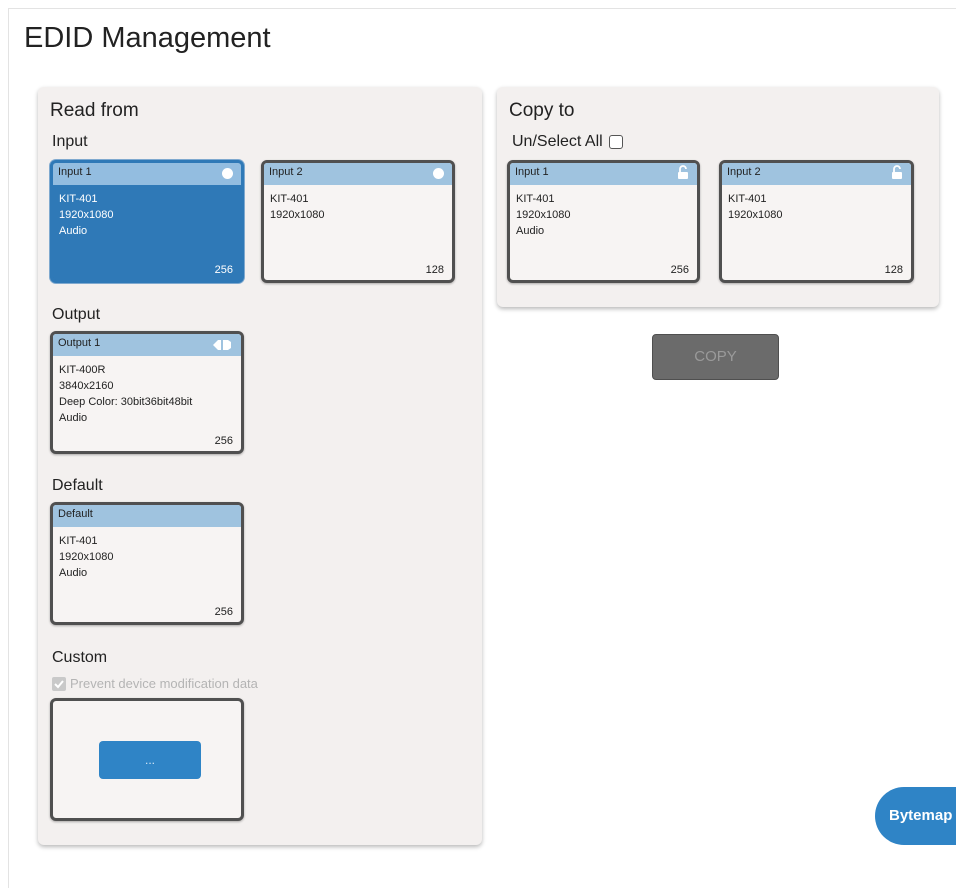  Describe the element at coordinates (147, 38) in the screenshot. I see `page-title: EDID Management` at that location.